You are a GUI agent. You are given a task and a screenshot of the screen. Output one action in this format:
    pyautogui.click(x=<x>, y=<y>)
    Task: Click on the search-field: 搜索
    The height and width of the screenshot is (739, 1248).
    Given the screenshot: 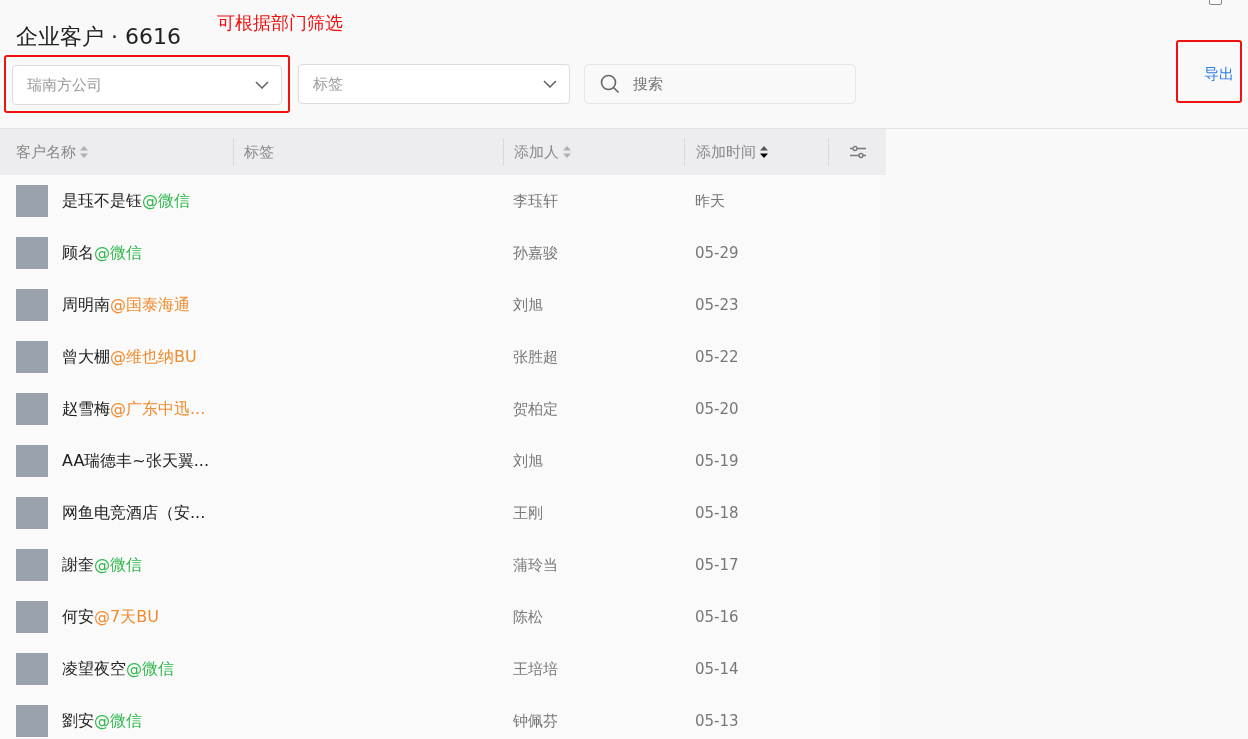 What is the action you would take?
    pyautogui.click(x=720, y=84)
    